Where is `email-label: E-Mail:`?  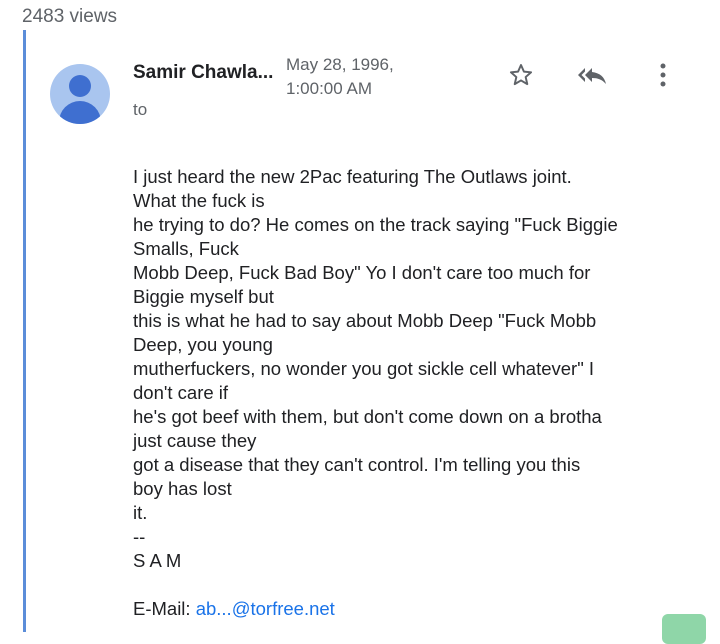 email-label: E-Mail: is located at coordinates (164, 608).